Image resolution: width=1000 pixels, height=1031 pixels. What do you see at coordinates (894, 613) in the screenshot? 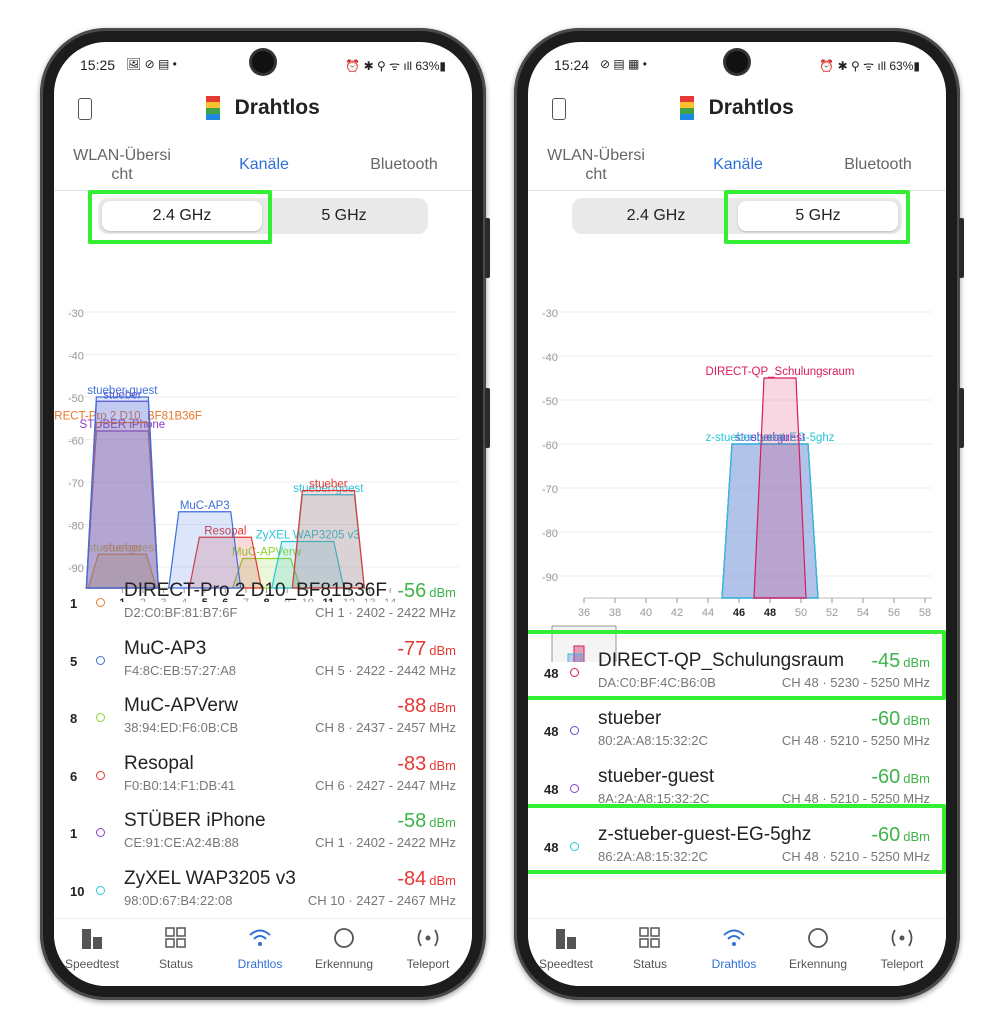
I see `x-tick-label: 56` at bounding box center [894, 613].